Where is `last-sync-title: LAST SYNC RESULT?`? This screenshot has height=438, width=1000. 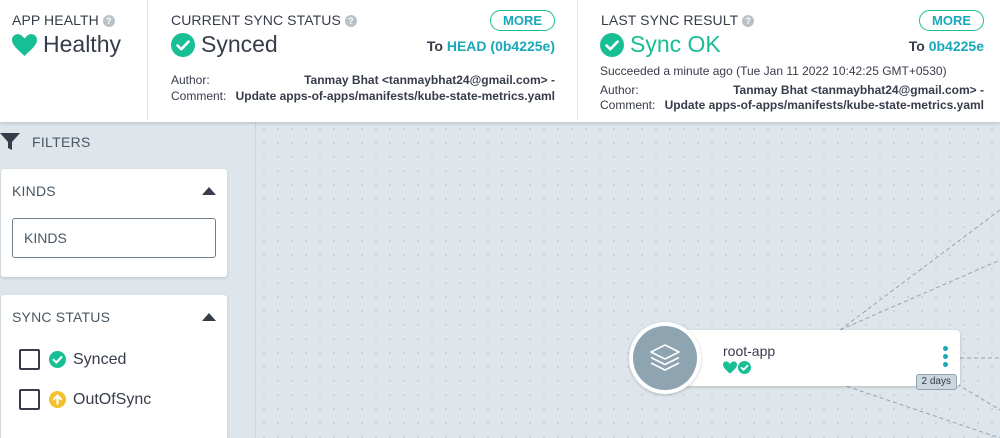 last-sync-title: LAST SYNC RESULT? is located at coordinates (678, 20).